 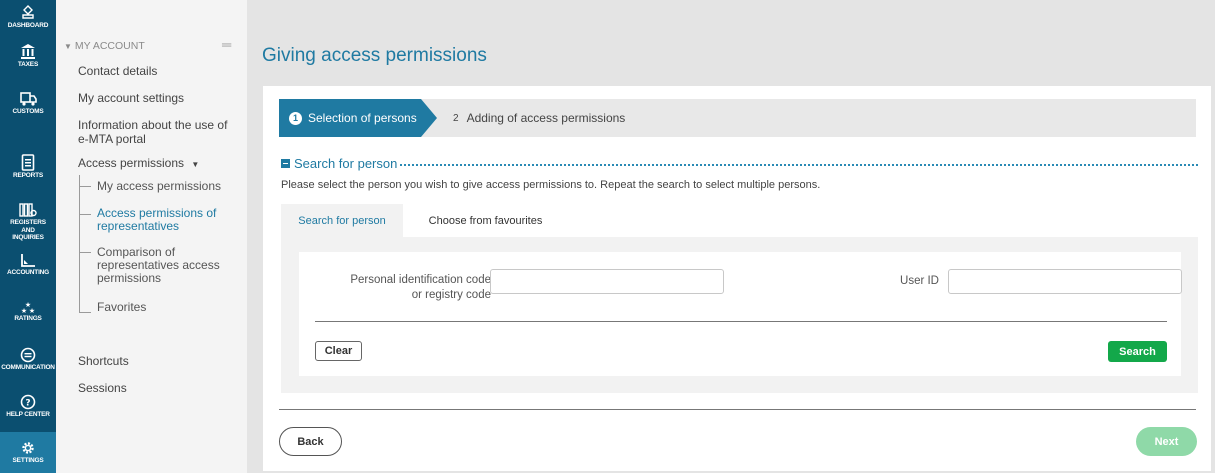 What do you see at coordinates (28, 12) in the screenshot?
I see `dashboard-icon` at bounding box center [28, 12].